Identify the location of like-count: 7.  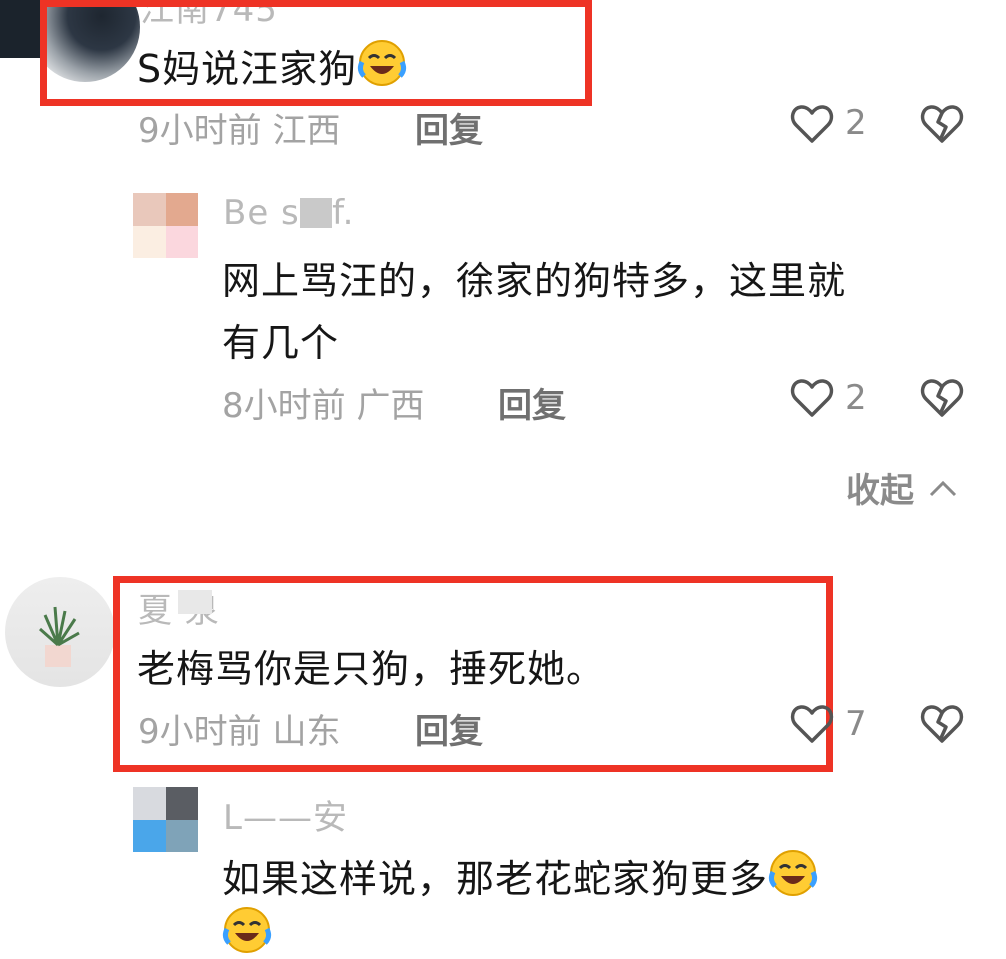
(856, 724).